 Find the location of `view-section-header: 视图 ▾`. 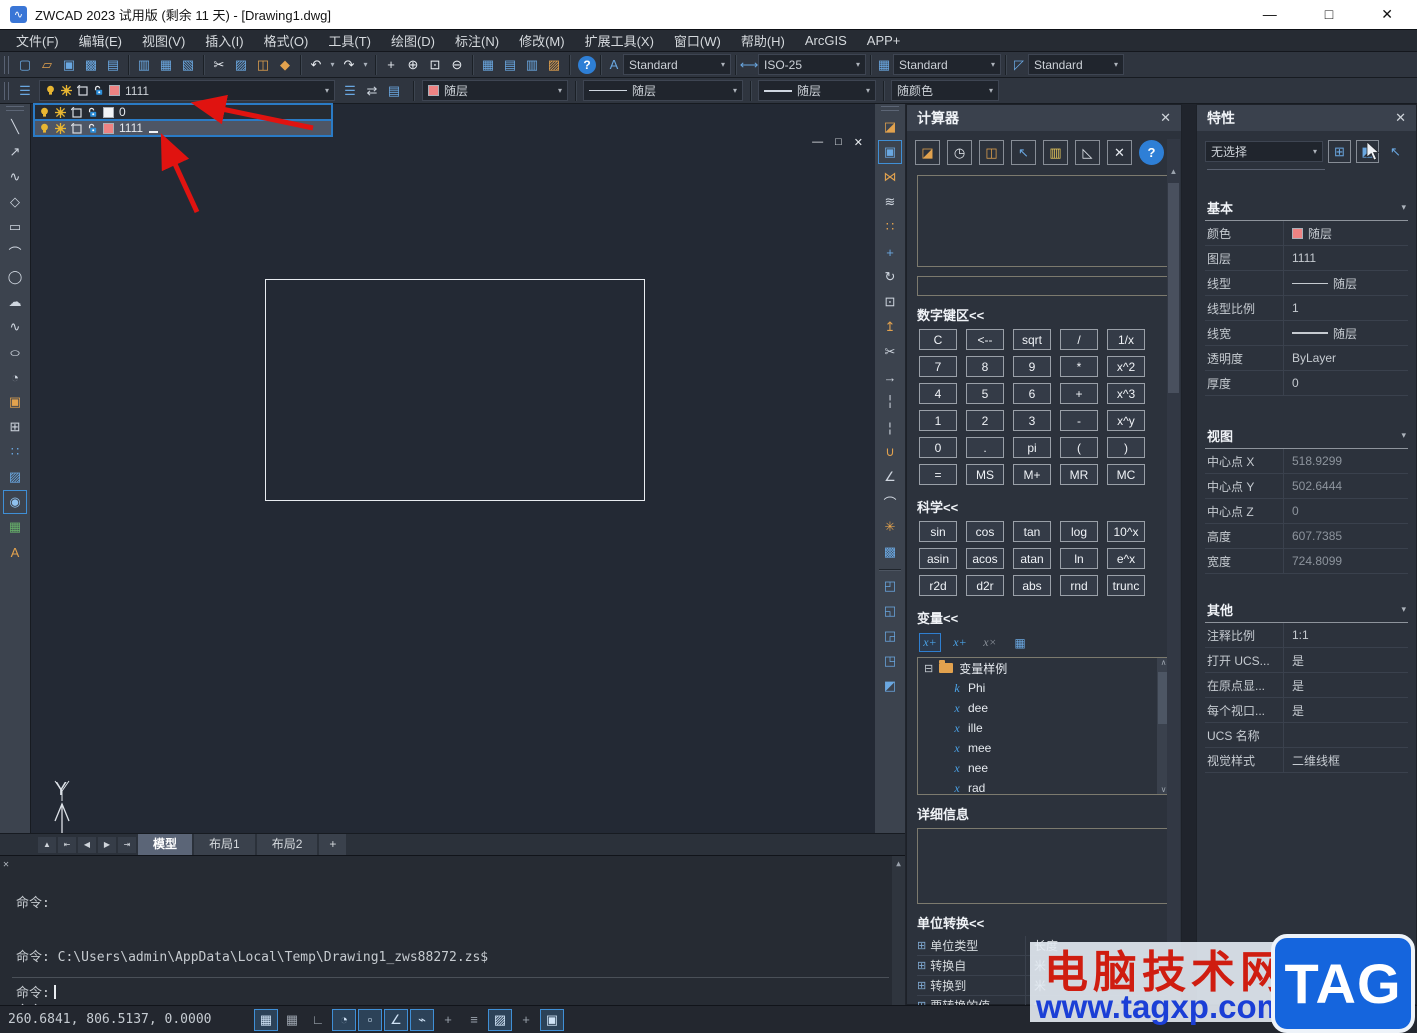

view-section-header: 视图 ▾ is located at coordinates (1306, 436).